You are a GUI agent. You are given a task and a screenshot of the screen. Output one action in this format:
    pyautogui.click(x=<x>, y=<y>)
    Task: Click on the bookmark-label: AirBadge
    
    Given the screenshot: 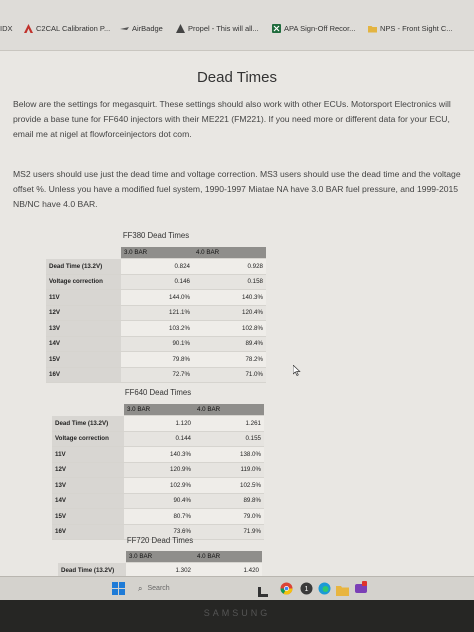 What is the action you would take?
    pyautogui.click(x=147, y=28)
    